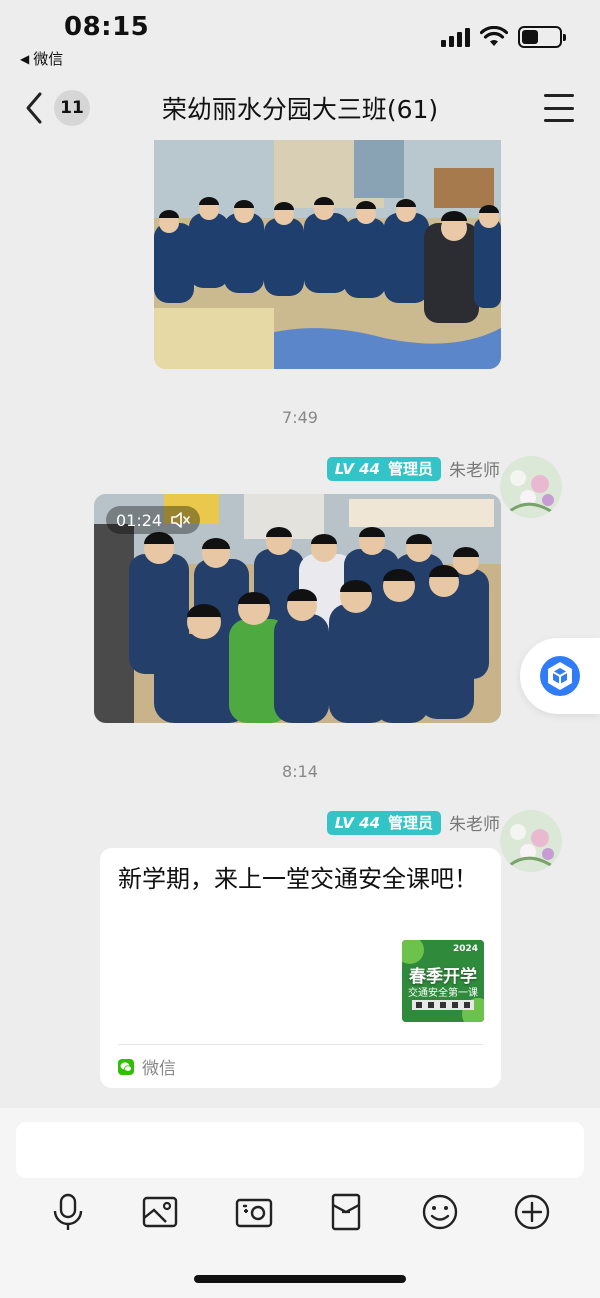 The width and height of the screenshot is (600, 1298). Describe the element at coordinates (443, 993) in the screenshot. I see `thumbnail-subtitle: 交通安全第一课` at that location.